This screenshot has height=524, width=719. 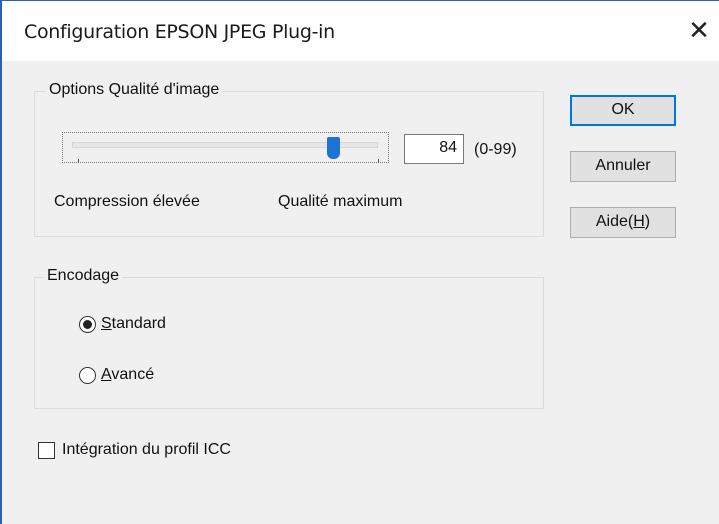 What do you see at coordinates (127, 201) in the screenshot?
I see `compression-caption: Compression élevée` at bounding box center [127, 201].